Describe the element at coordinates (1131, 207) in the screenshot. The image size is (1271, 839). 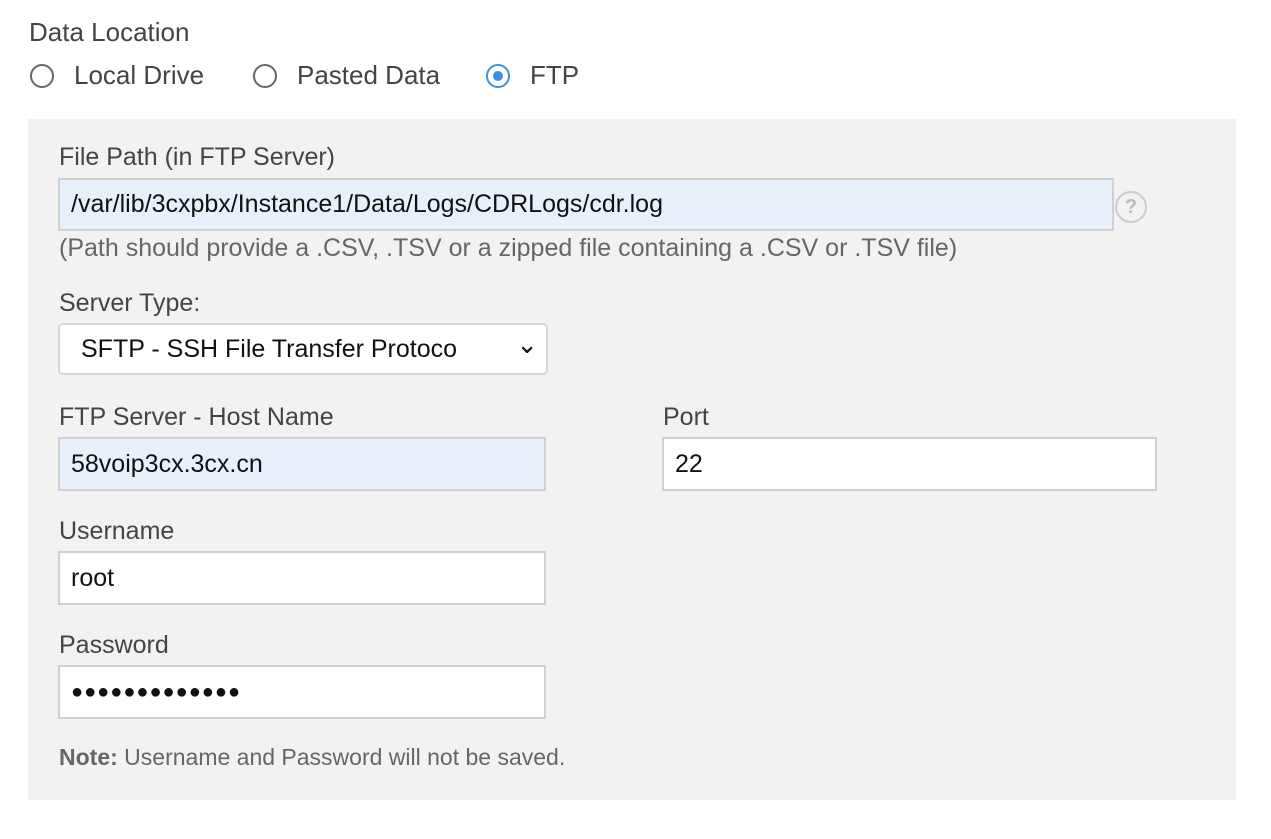
I see `help-icon: ?` at that location.